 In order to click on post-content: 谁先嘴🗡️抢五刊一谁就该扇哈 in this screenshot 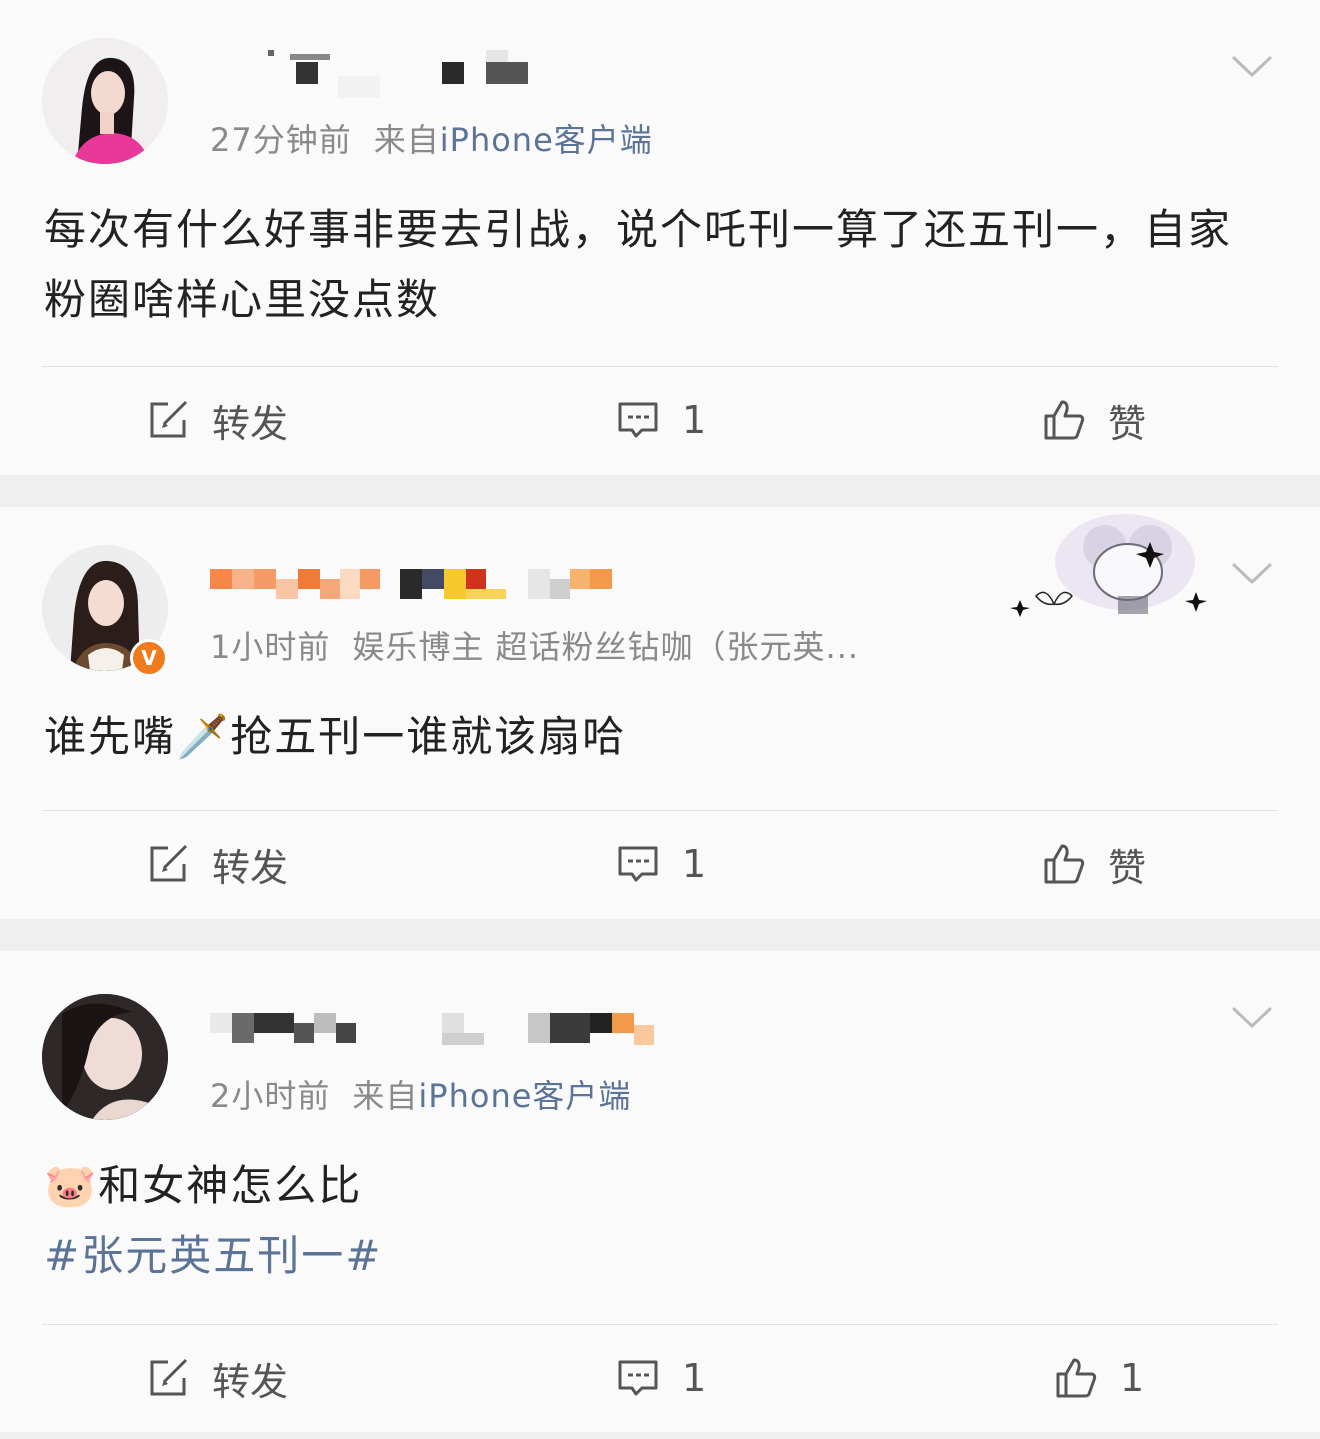, I will do `click(335, 736)`.